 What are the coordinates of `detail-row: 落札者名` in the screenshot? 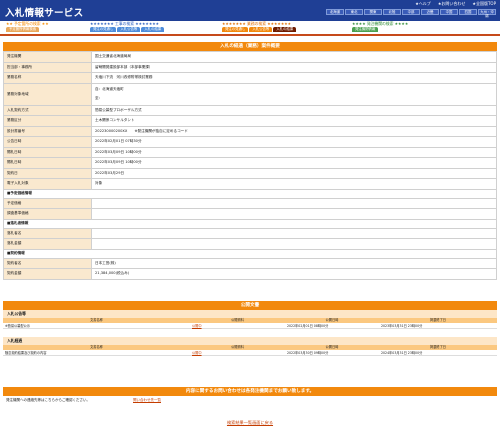 It's located at (250, 233).